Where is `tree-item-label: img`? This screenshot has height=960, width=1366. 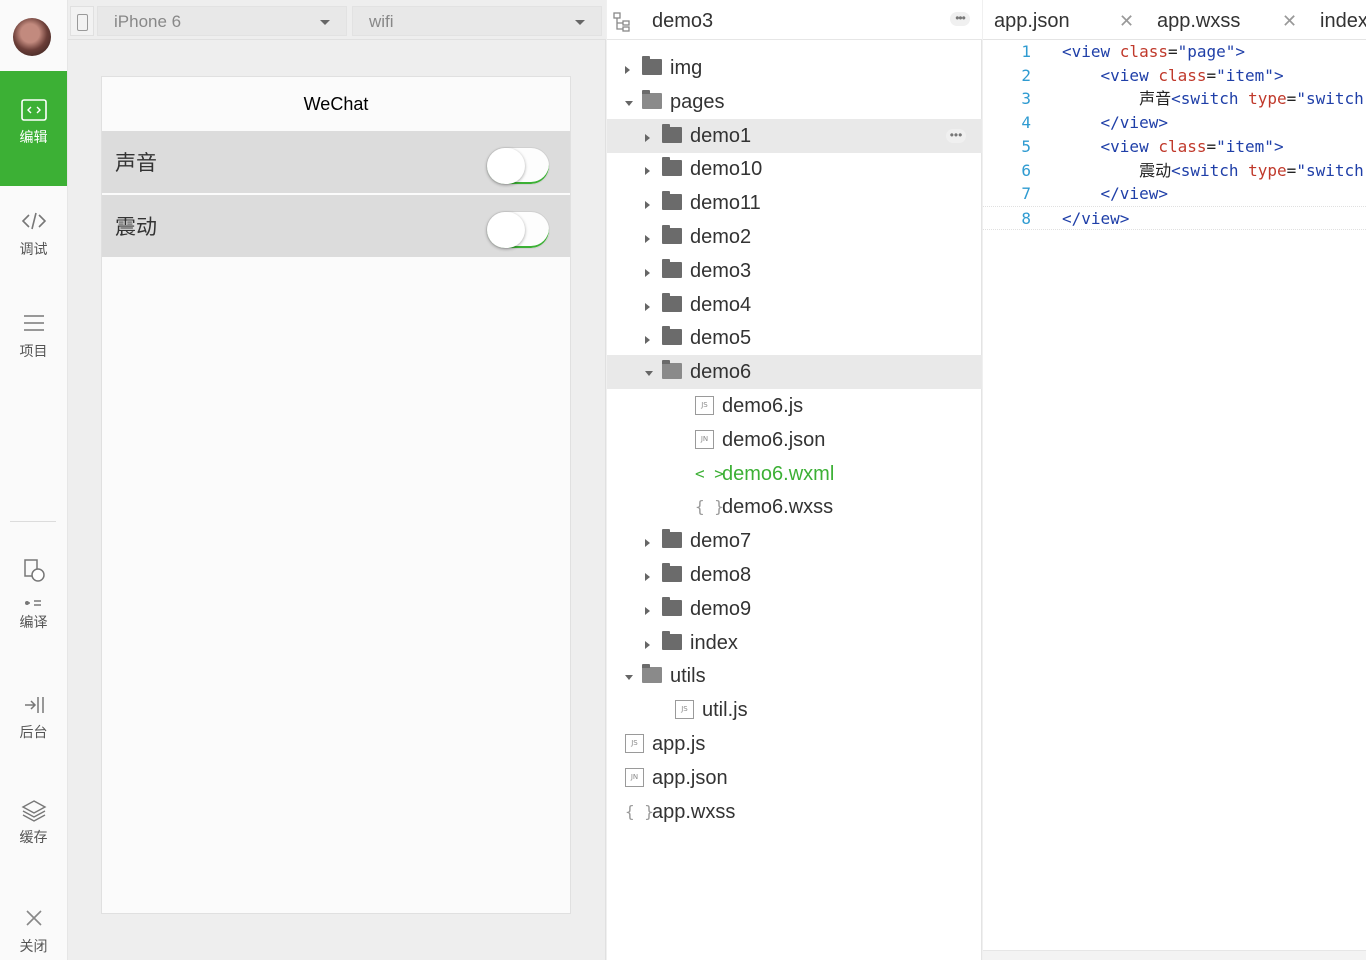
tree-item-label: img is located at coordinates (686, 68).